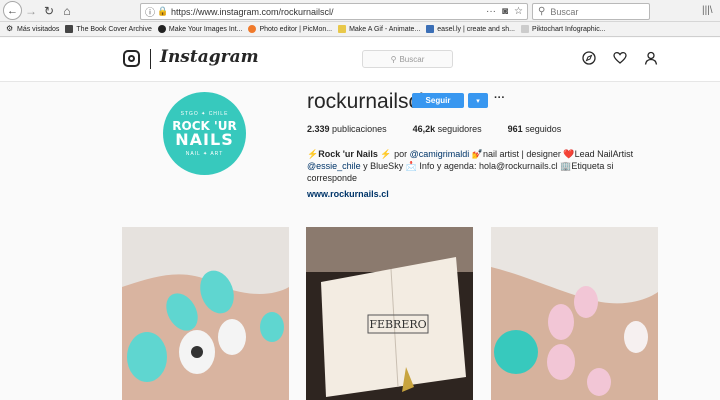 The width and height of the screenshot is (720, 400). I want to click on forward-button: →, so click(31, 11).